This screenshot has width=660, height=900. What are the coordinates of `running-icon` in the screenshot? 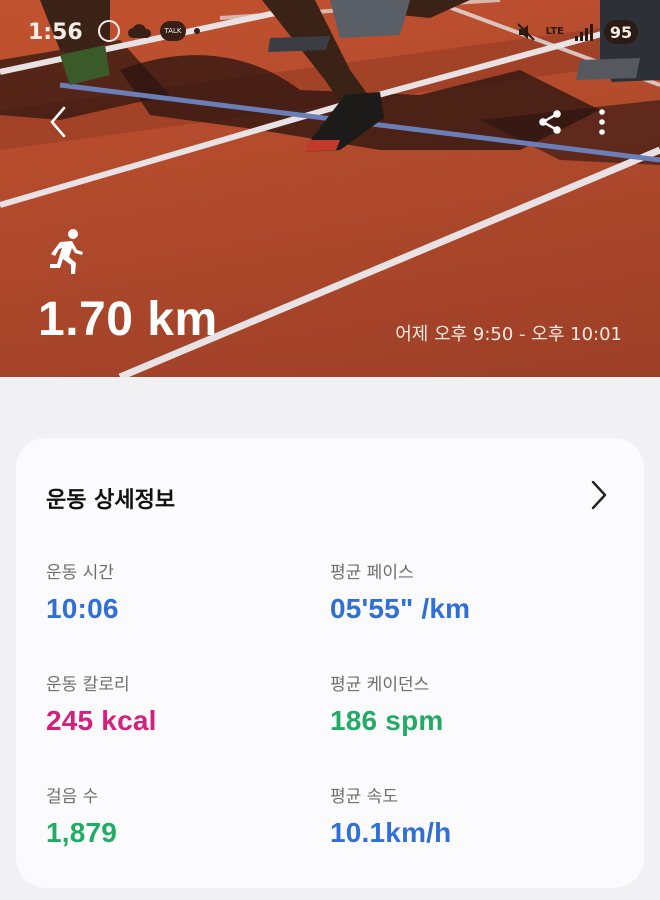 It's located at (66, 251).